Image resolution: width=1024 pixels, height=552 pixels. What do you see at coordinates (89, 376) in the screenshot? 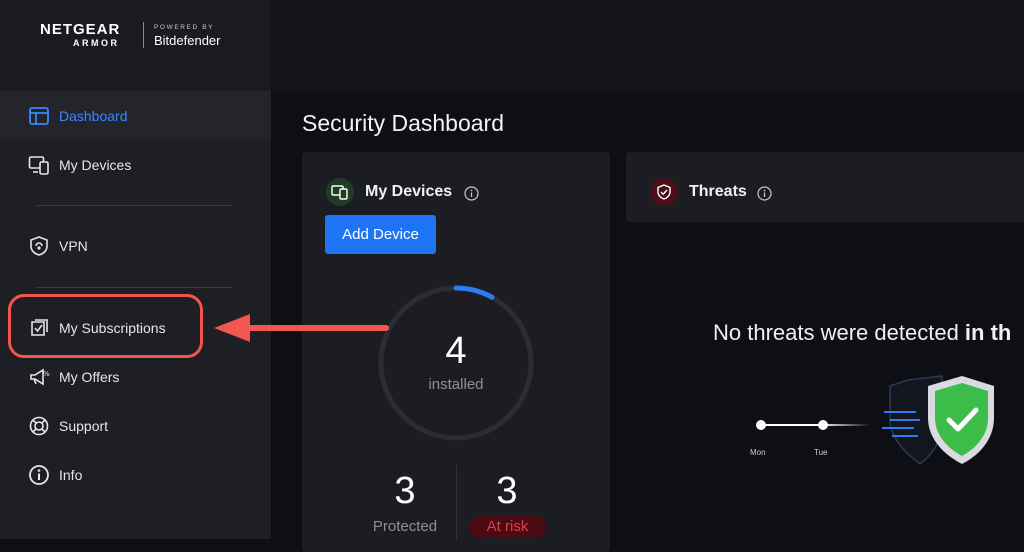
I see `sidebar-item-label: My Offers` at bounding box center [89, 376].